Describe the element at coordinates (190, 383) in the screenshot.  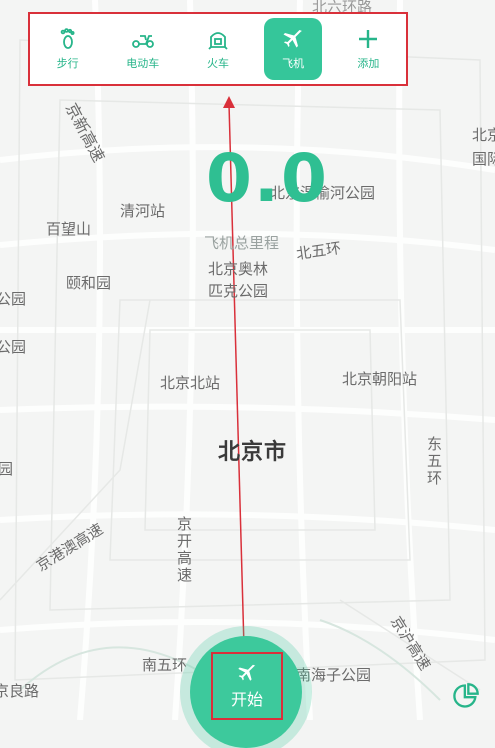
I see `map-label: 北京北站` at that location.